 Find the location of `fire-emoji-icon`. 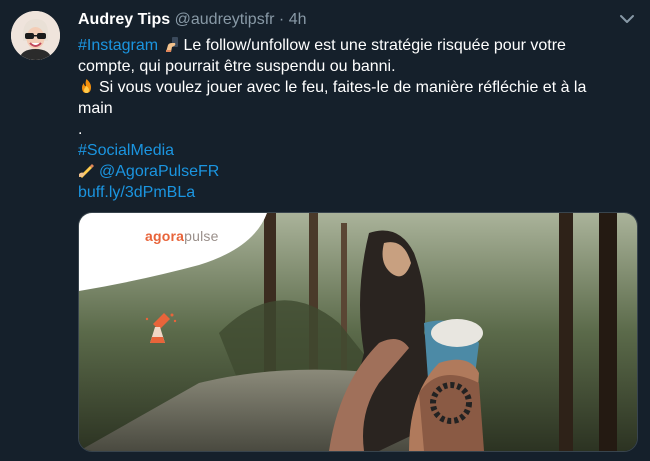

fire-emoji-icon is located at coordinates (86, 86).